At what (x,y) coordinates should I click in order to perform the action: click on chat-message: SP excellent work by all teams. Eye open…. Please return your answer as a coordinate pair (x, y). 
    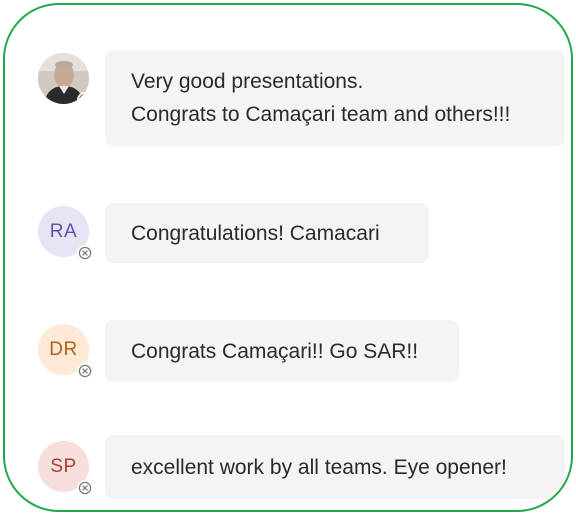
    Looking at the image, I should click on (288, 470).